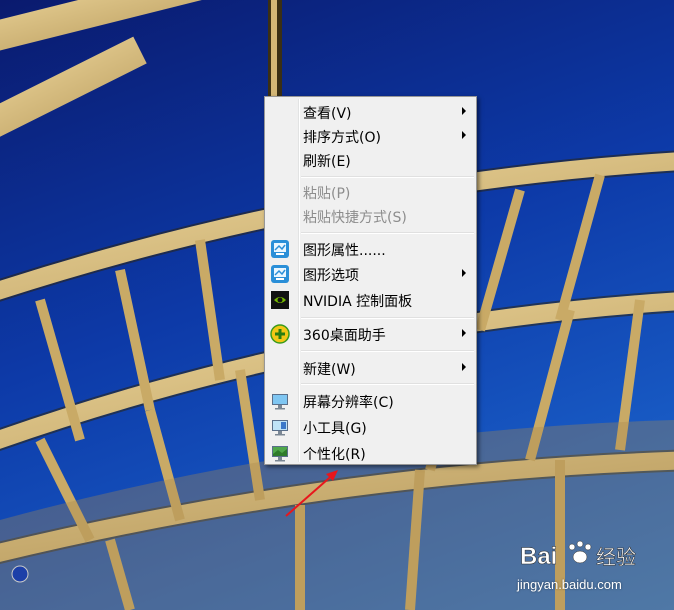 This screenshot has width=674, height=610. What do you see at coordinates (370, 368) in the screenshot?
I see `menu-item-new: 新建(W)` at bounding box center [370, 368].